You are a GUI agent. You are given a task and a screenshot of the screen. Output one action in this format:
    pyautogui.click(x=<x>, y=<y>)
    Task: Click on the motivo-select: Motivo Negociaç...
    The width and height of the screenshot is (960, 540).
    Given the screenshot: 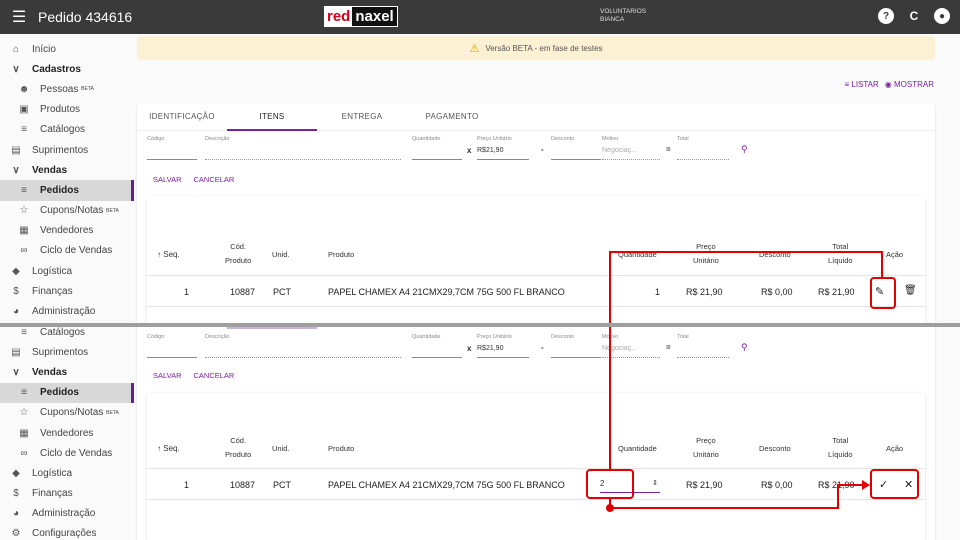 What is the action you would take?
    pyautogui.click(x=631, y=148)
    